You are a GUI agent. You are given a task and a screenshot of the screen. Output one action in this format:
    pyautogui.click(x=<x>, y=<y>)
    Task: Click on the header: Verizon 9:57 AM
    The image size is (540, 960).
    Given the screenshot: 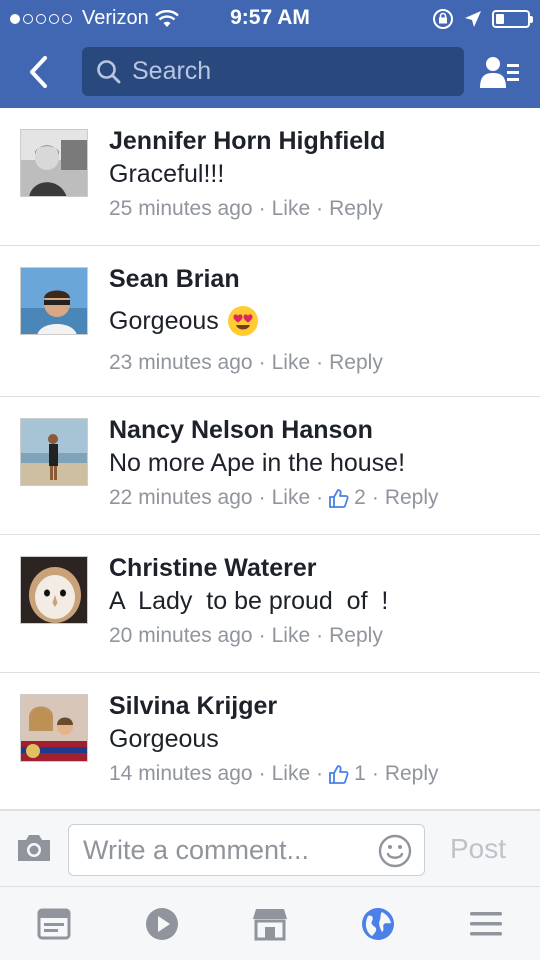 What is the action you would take?
    pyautogui.click(x=270, y=54)
    